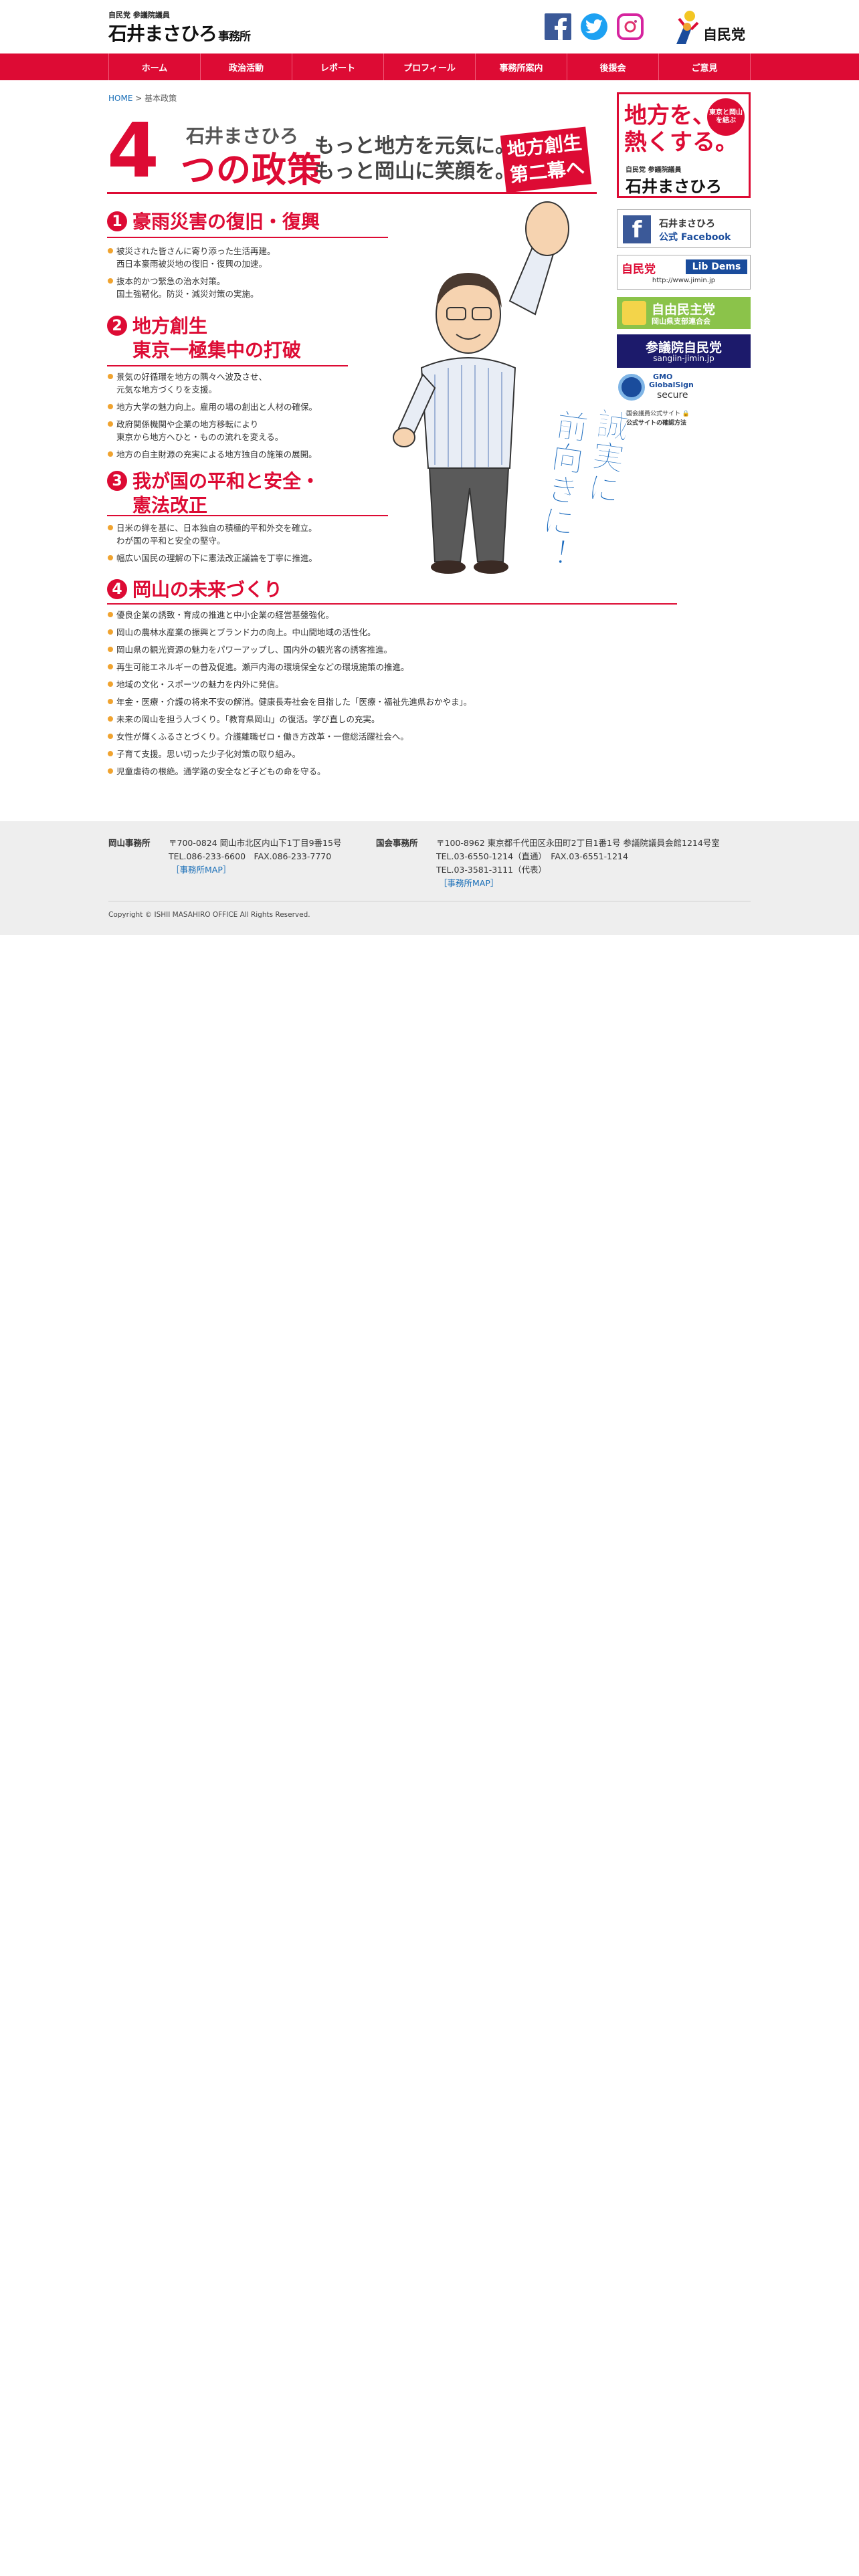  I want to click on facebook-banner: f 石井まさひろ 公式 Facebook, so click(684, 228).